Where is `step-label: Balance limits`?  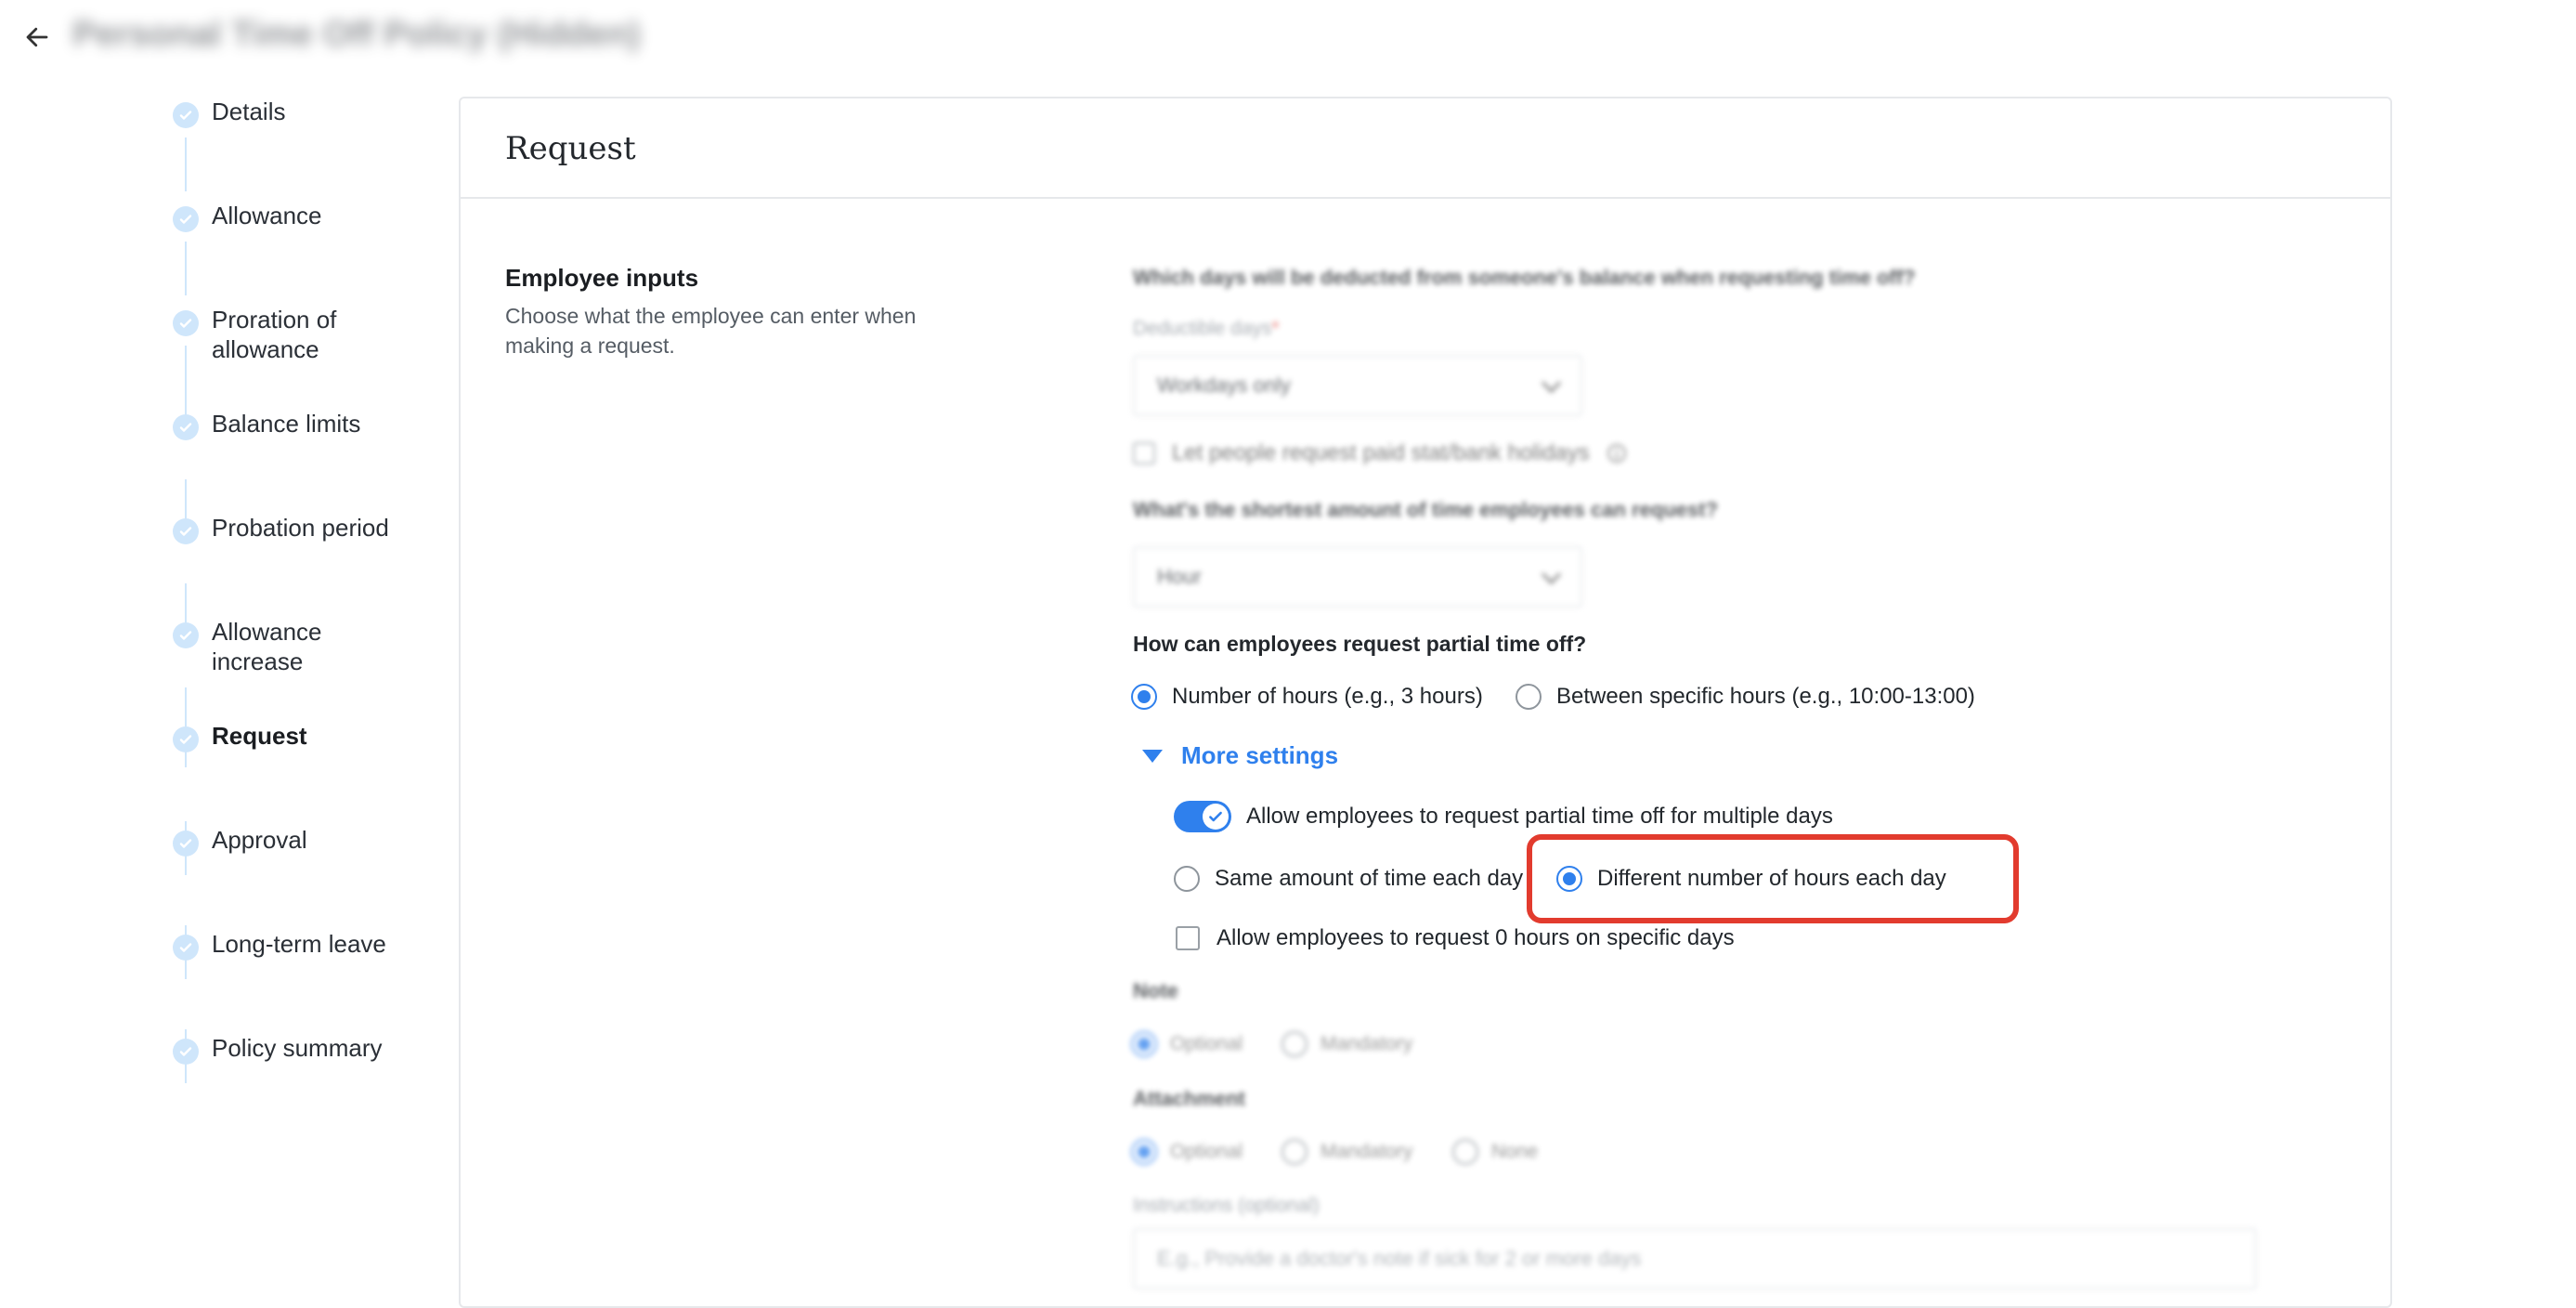
step-label: Balance limits is located at coordinates (286, 424).